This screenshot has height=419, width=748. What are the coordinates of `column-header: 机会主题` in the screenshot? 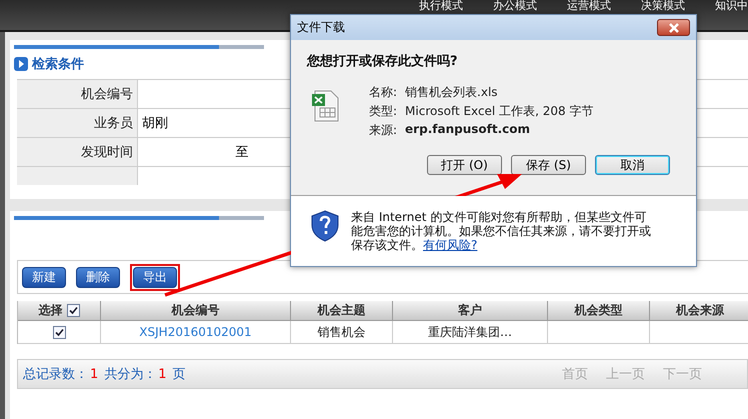 It's located at (342, 311).